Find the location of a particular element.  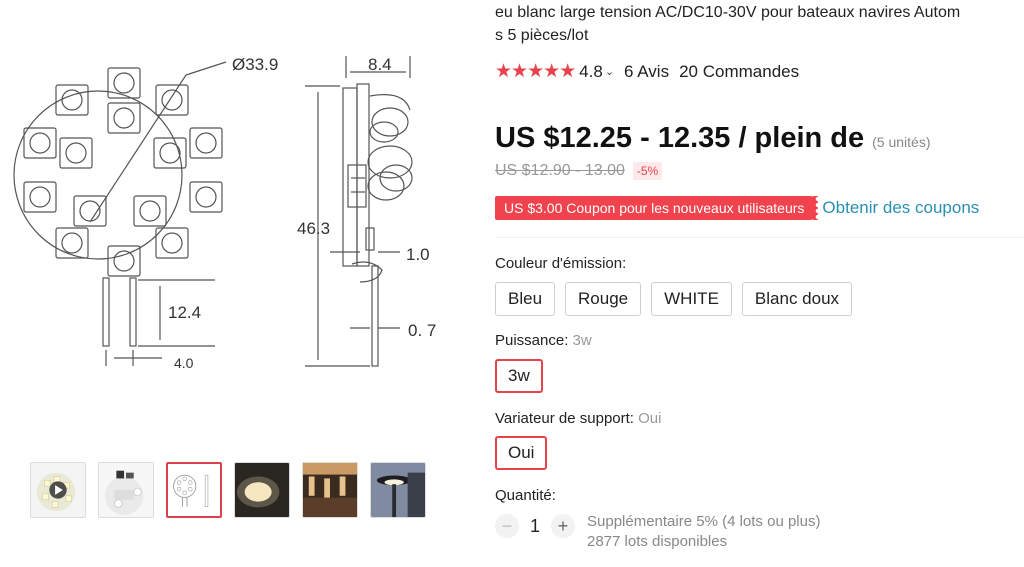

power-label: Puissance: 3w is located at coordinates (543, 340).